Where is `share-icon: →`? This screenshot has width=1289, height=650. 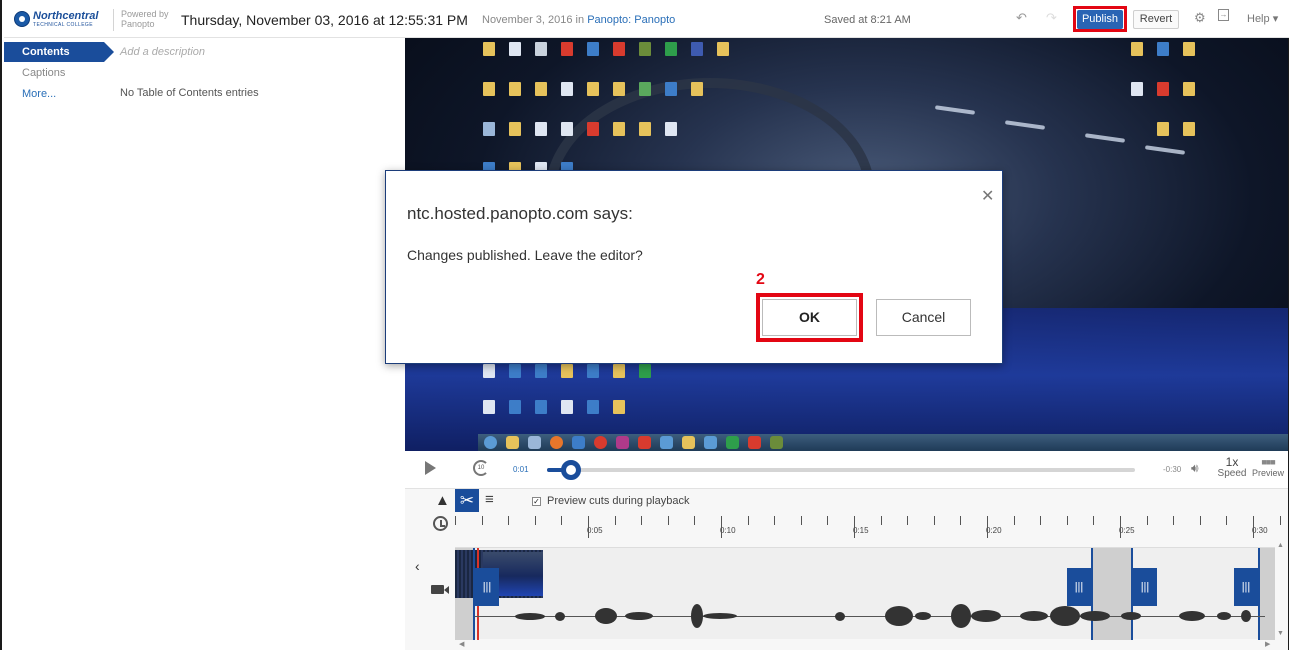
share-icon: → is located at coordinates (1223, 15).